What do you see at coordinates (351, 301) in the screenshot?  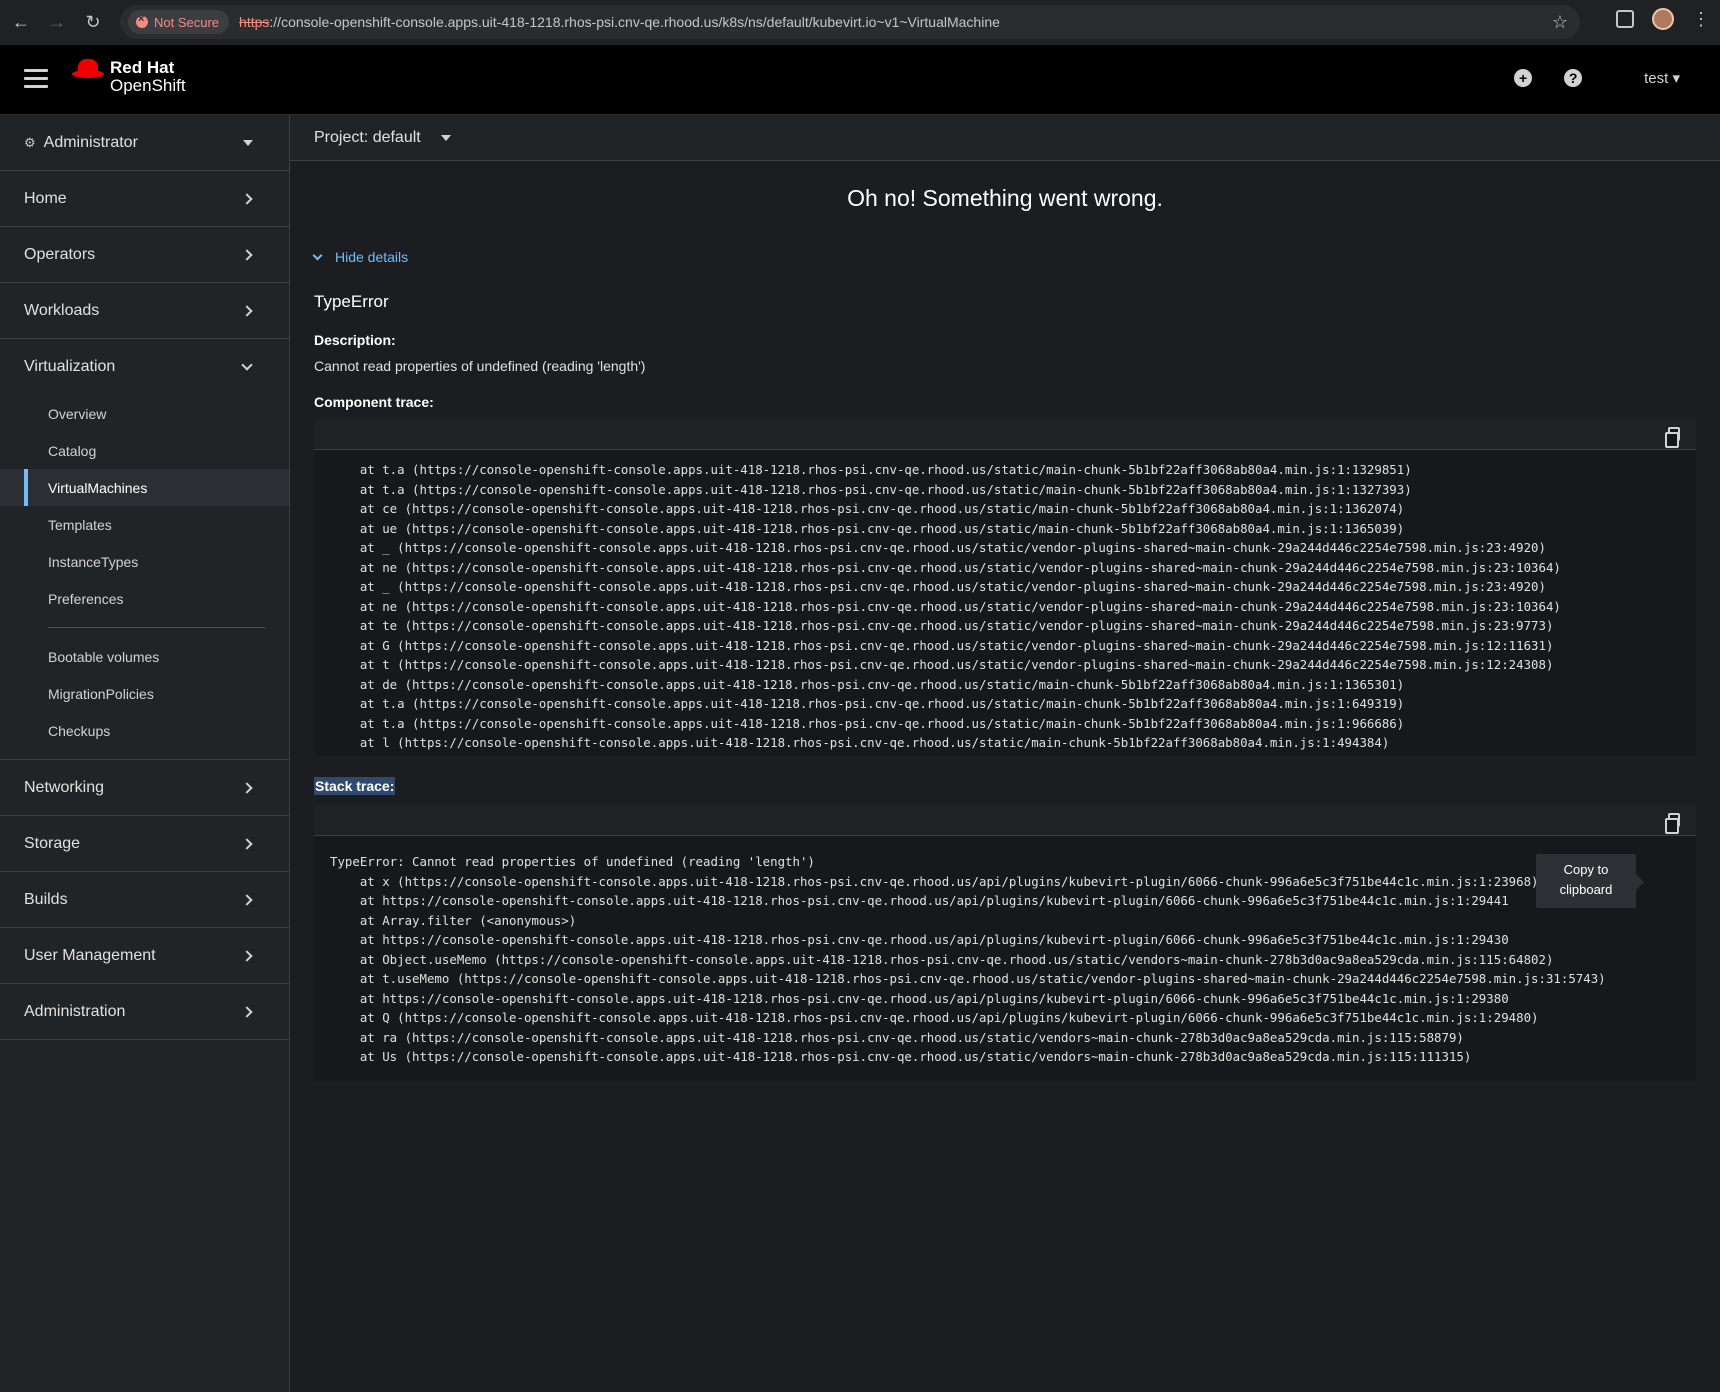 I see `error-type: TypeError` at bounding box center [351, 301].